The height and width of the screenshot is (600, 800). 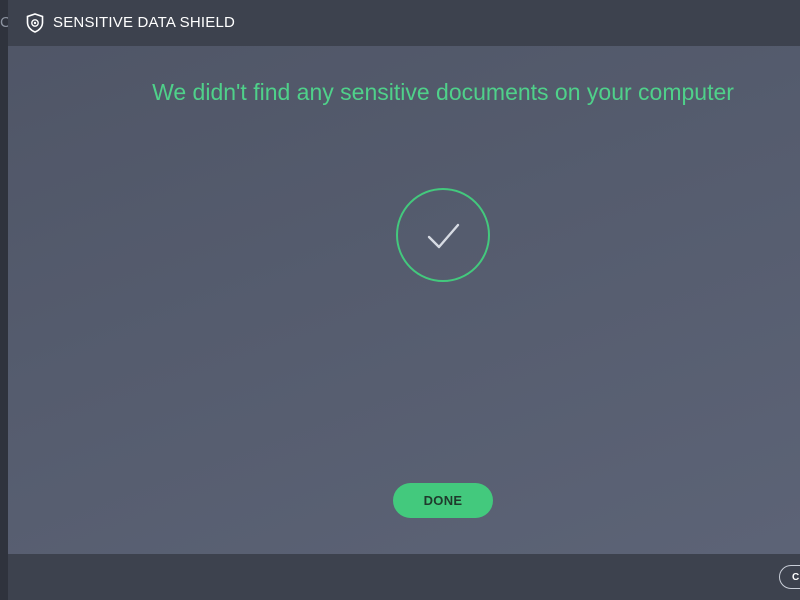 What do you see at coordinates (4, 22) in the screenshot?
I see `background-window-glyph: C` at bounding box center [4, 22].